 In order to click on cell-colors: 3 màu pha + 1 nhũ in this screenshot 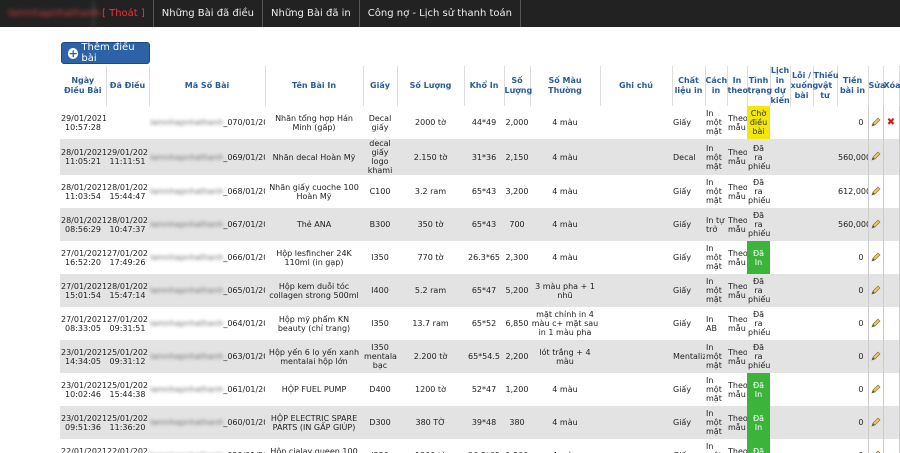, I will do `click(565, 290)`.